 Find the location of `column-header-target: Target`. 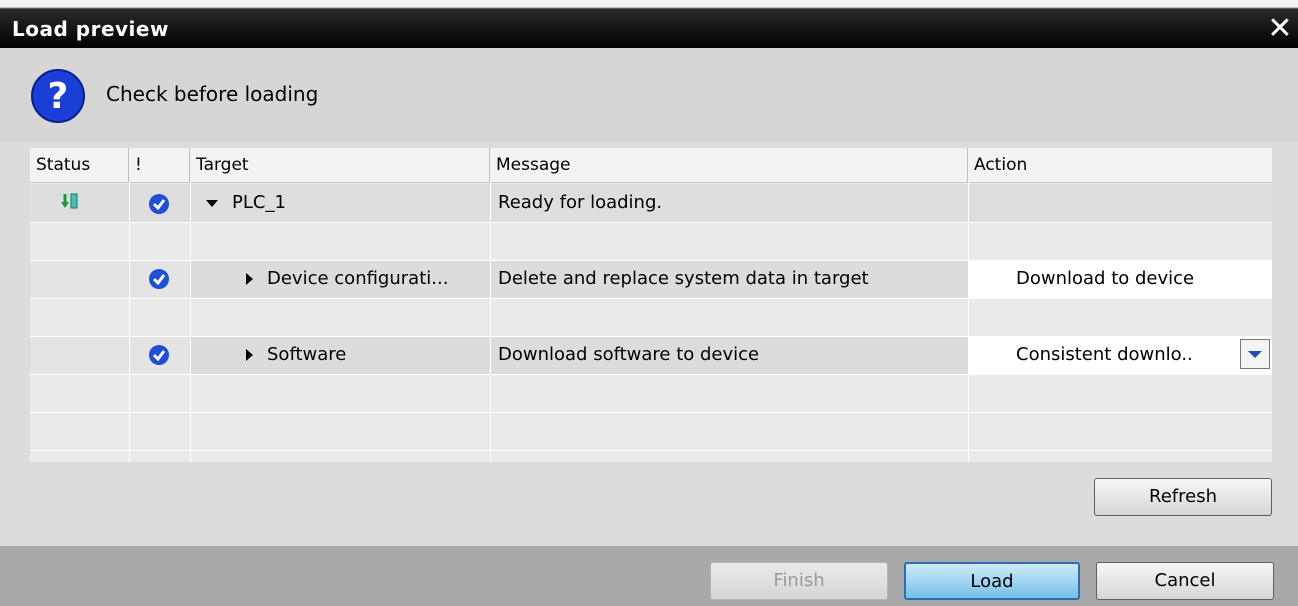

column-header-target: Target is located at coordinates (340, 165).